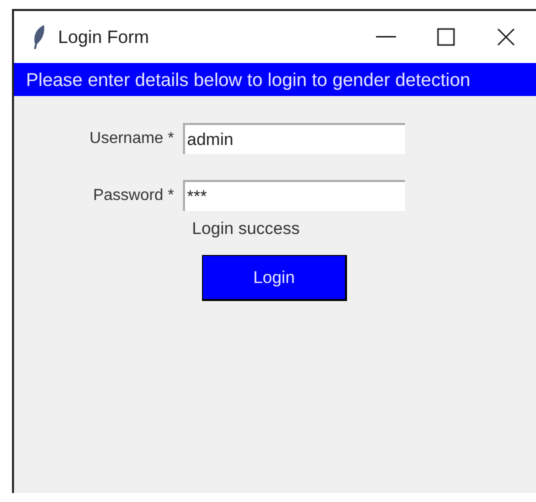  Describe the element at coordinates (246, 229) in the screenshot. I see `status-message: Login success` at that location.